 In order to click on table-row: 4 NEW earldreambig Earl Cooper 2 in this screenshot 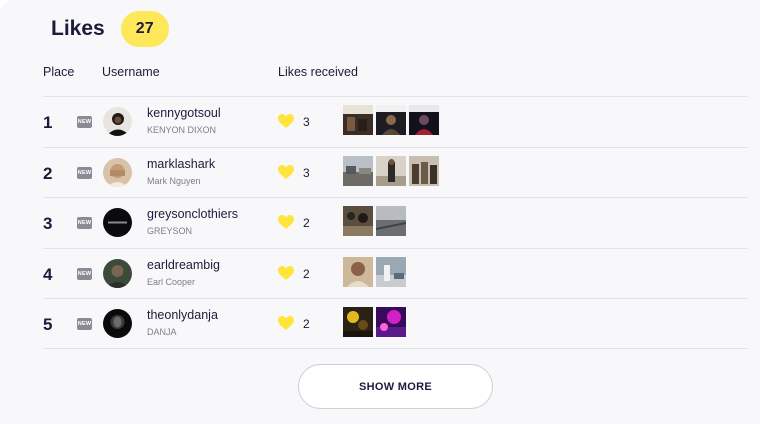, I will do `click(395, 273)`.